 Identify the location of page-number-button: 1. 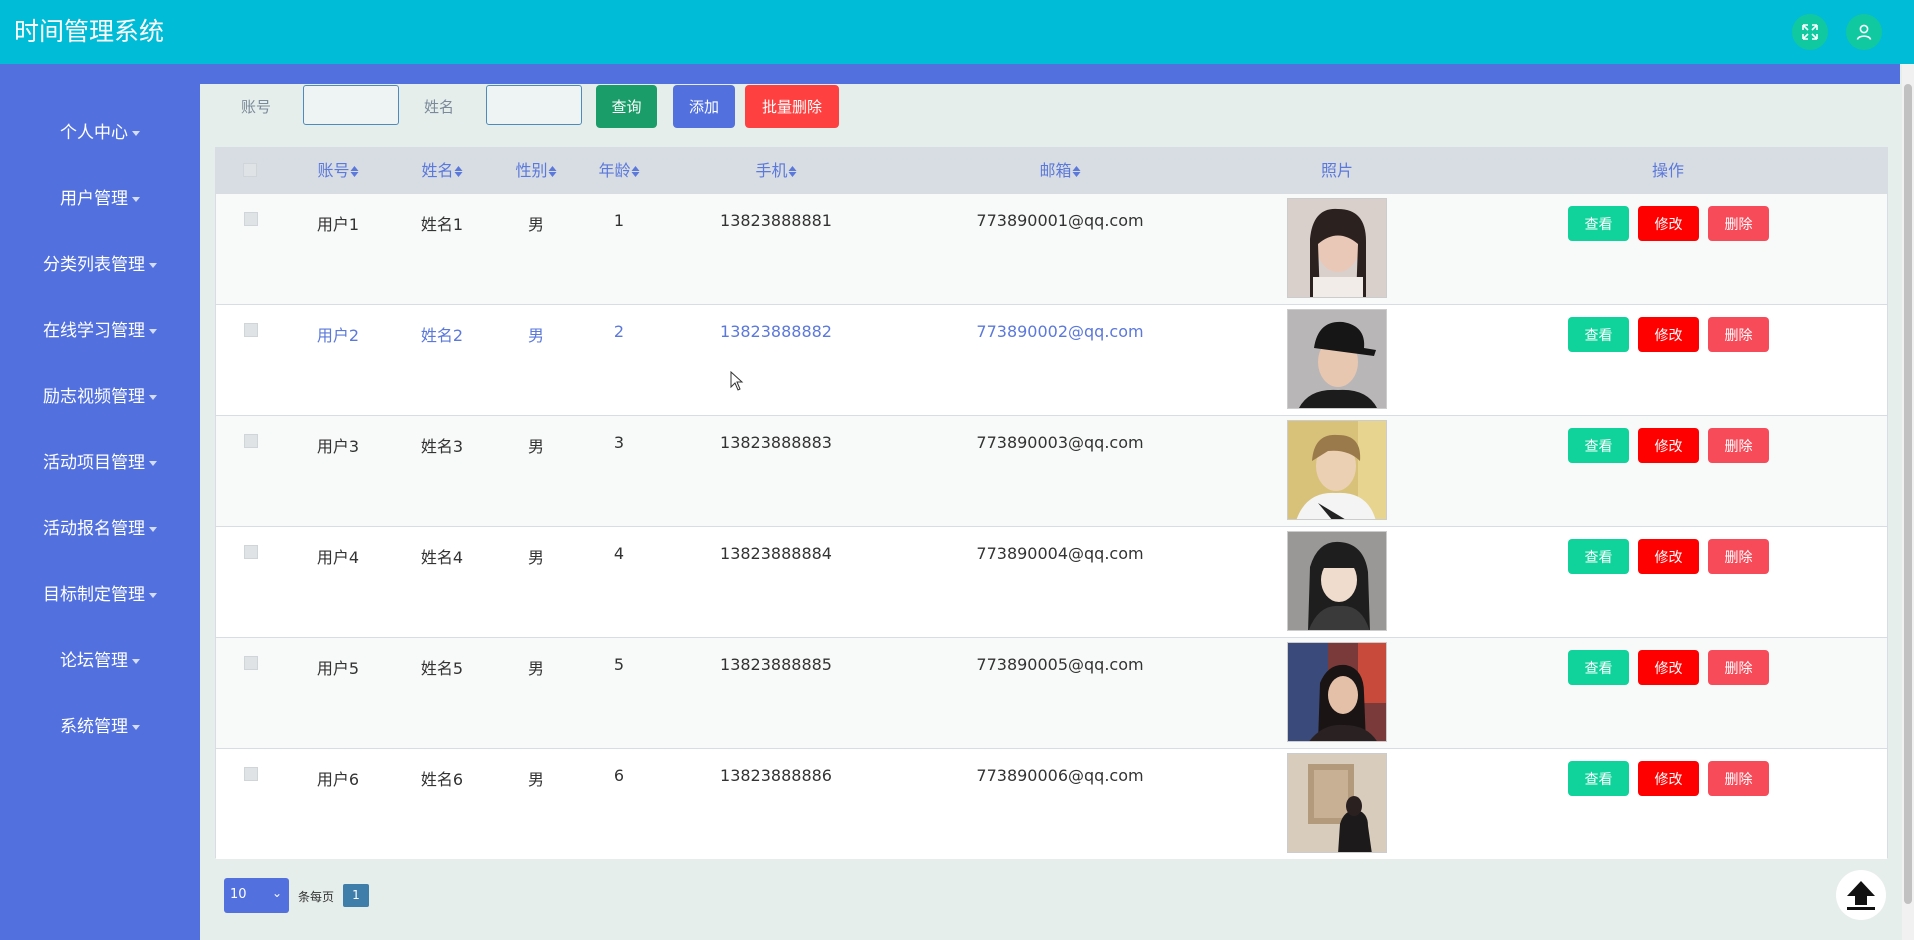
(356, 895).